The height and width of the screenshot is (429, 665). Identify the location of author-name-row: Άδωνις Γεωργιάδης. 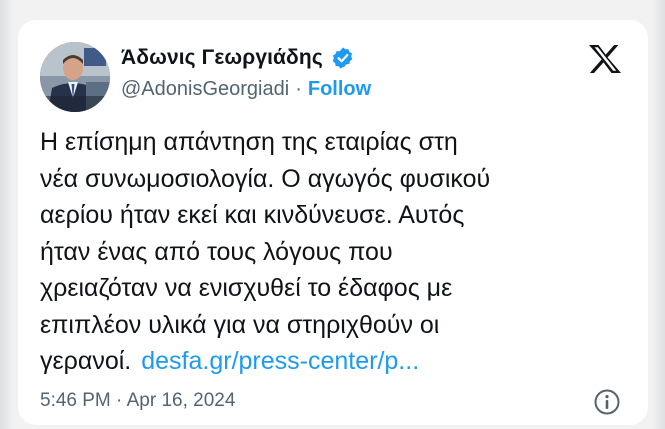
(238, 58).